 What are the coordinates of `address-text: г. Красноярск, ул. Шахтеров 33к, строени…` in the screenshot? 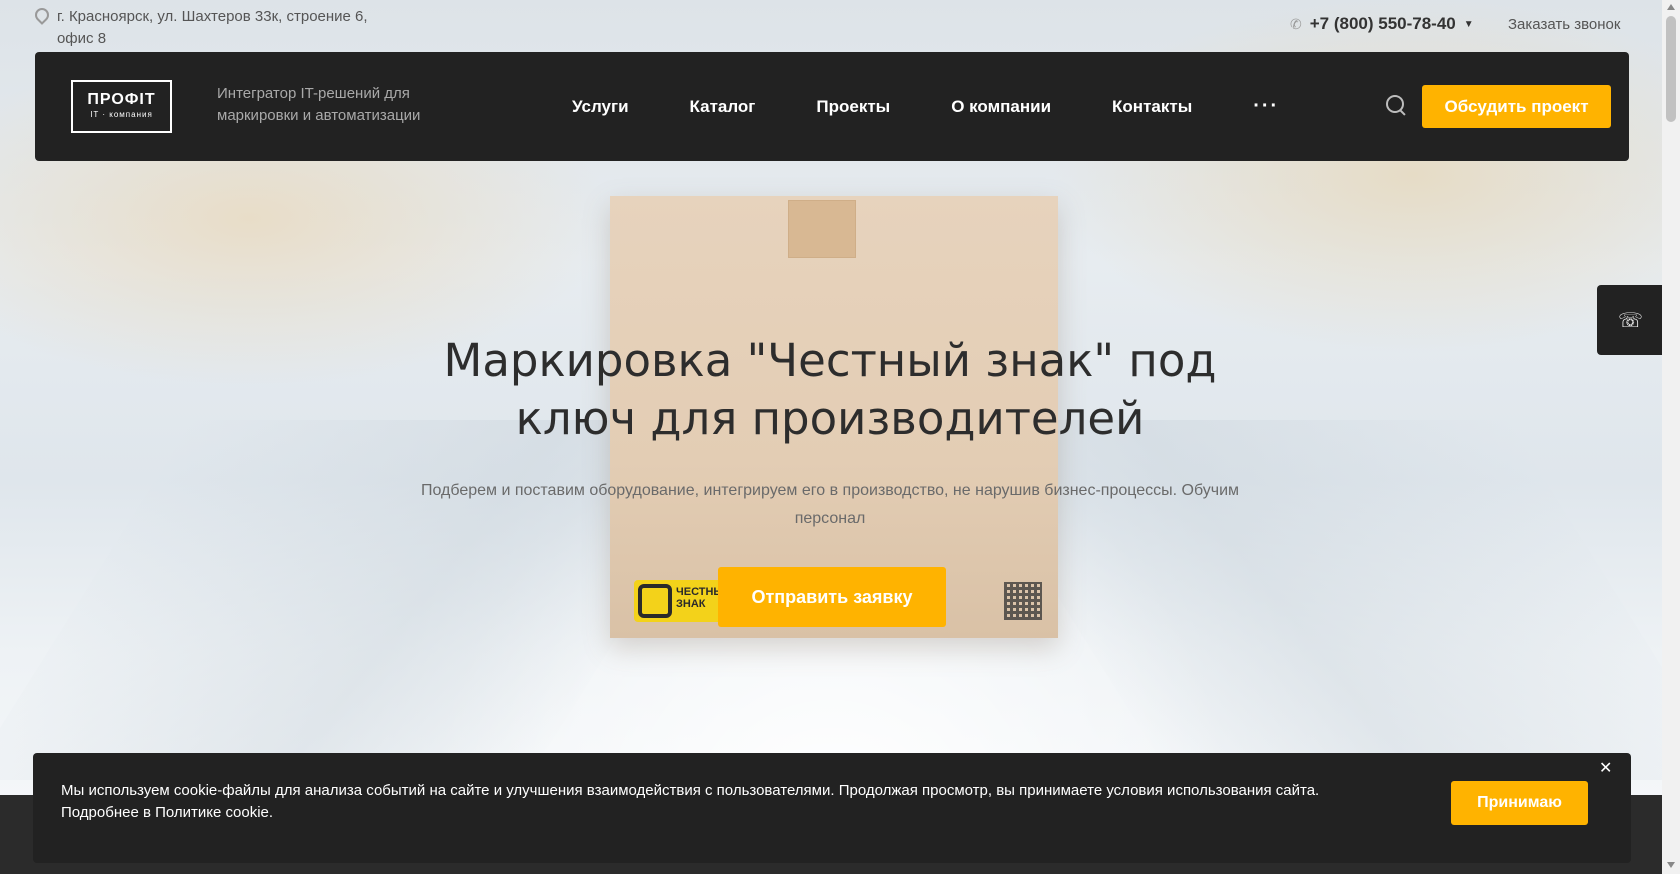 It's located at (212, 27).